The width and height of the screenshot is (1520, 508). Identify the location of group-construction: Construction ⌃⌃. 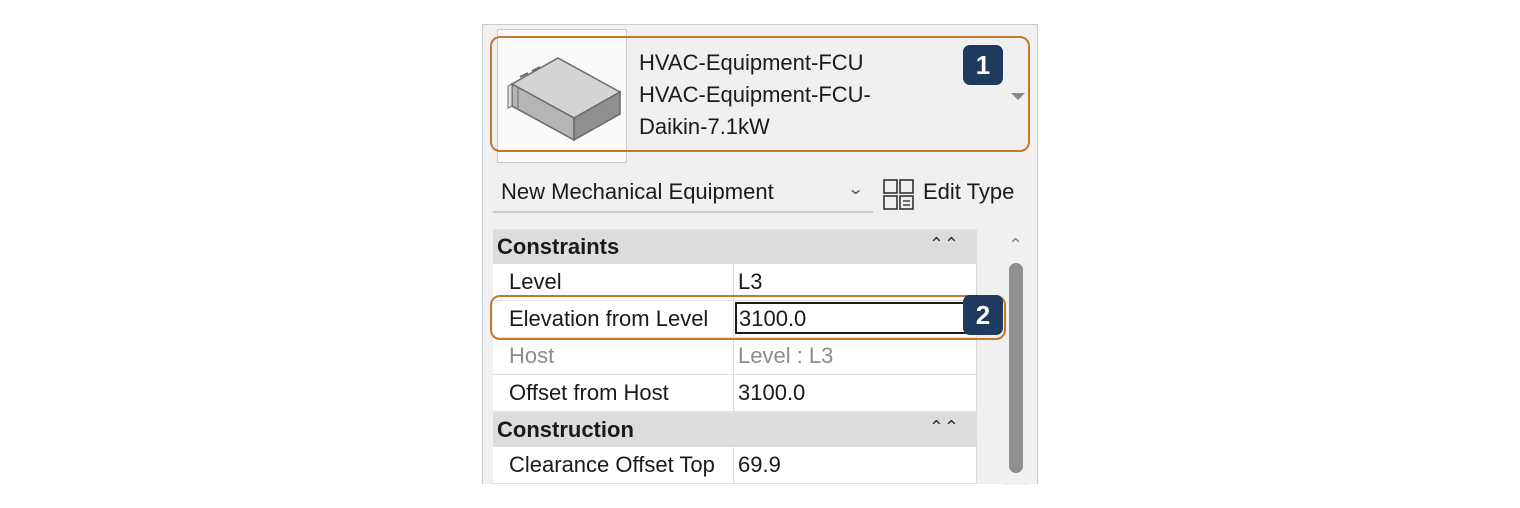
(735, 429).